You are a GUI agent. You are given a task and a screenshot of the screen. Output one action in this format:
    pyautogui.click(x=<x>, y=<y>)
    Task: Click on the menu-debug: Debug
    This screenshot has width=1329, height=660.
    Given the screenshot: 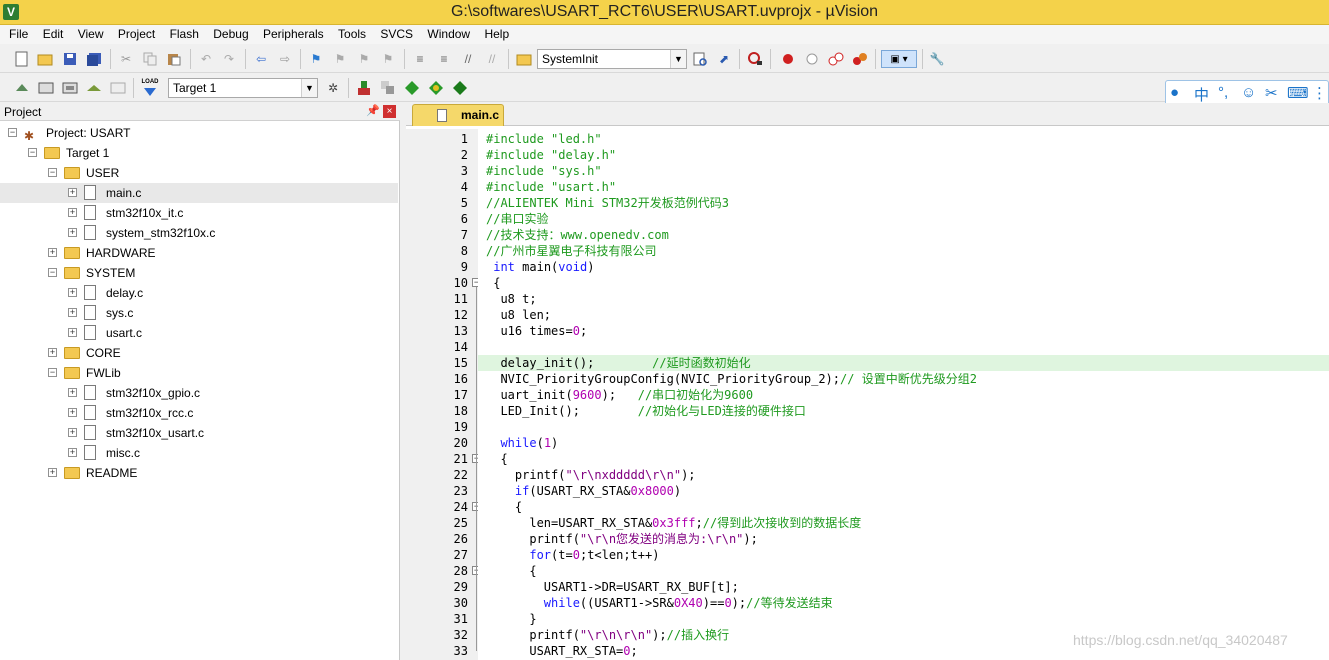 What is the action you would take?
    pyautogui.click(x=226, y=33)
    